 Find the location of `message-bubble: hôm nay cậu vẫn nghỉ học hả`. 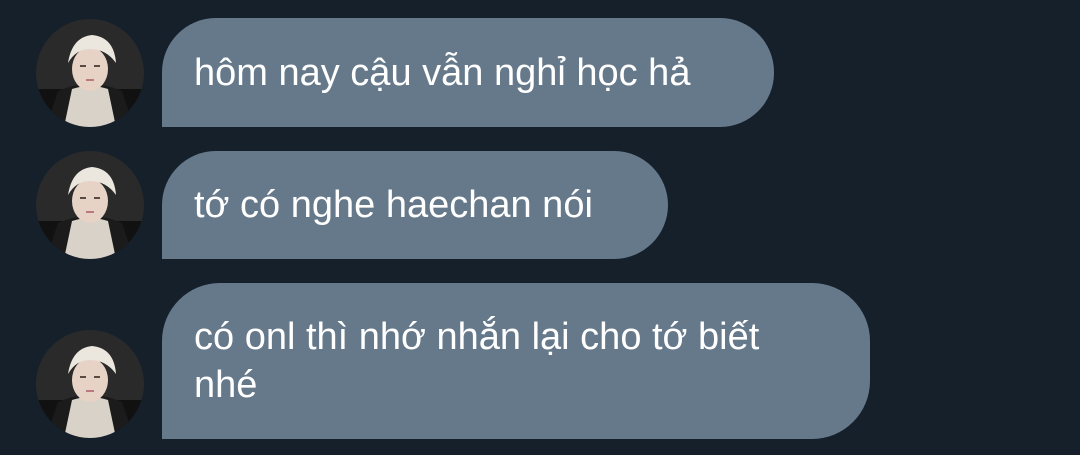

message-bubble: hôm nay cậu vẫn nghỉ học hả is located at coordinates (468, 72).